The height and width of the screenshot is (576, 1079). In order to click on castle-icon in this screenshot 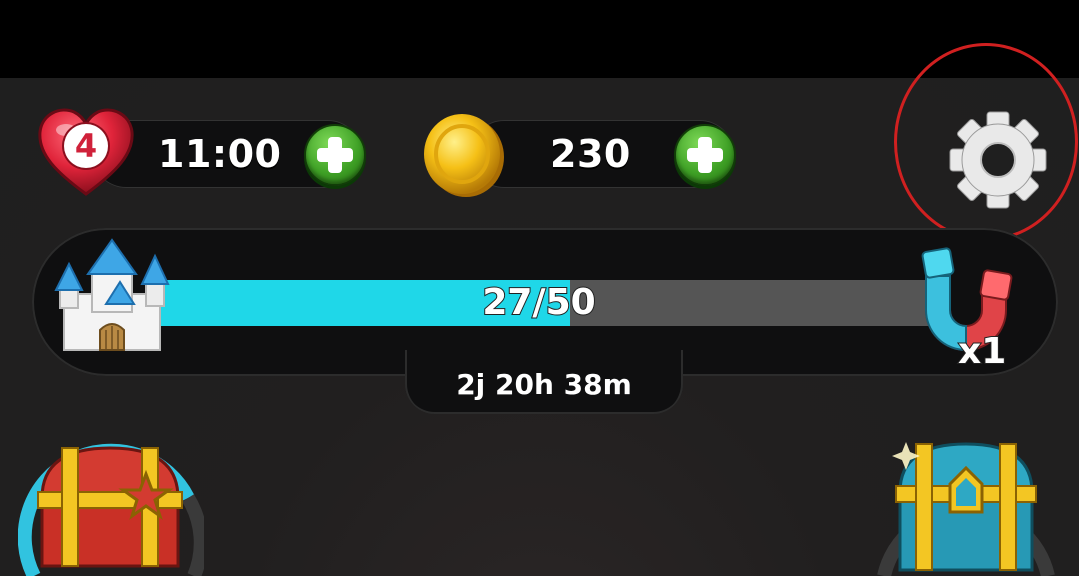, I will do `click(112, 297)`.